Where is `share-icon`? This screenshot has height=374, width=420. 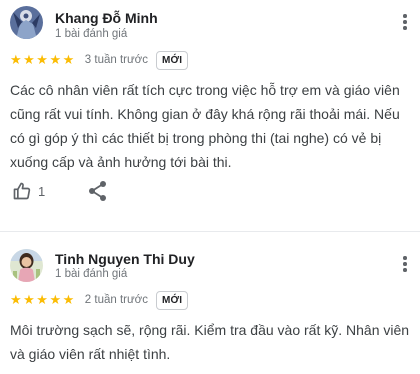 share-icon is located at coordinates (98, 193).